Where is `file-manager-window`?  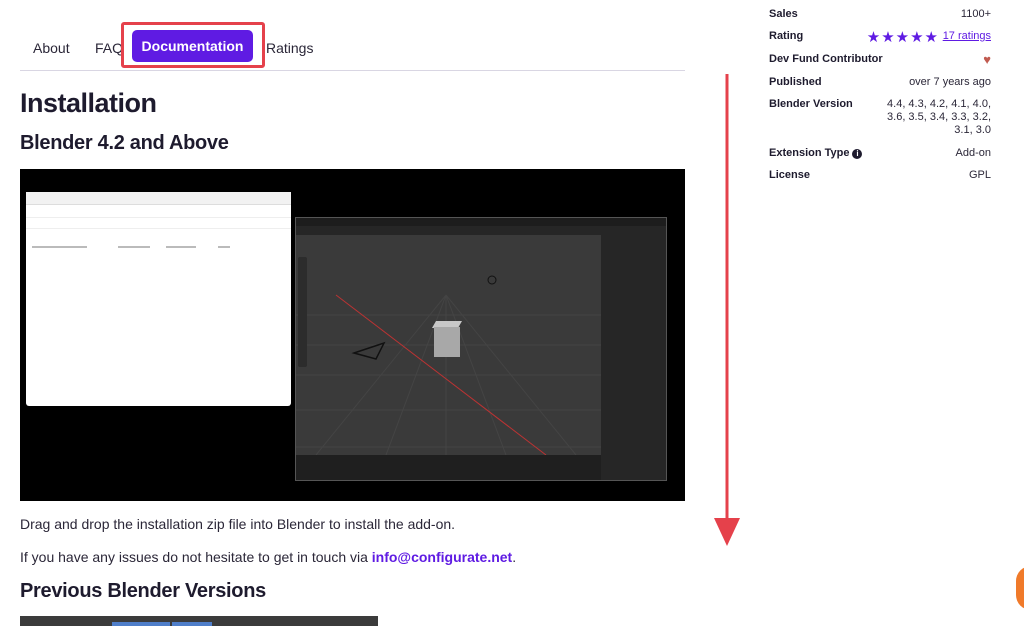 file-manager-window is located at coordinates (158, 299).